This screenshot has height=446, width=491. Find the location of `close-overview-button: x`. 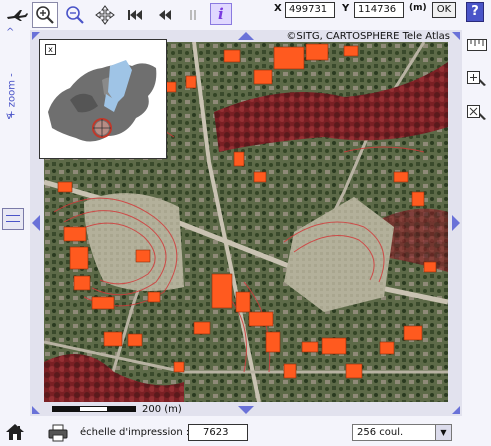

close-overview-button: x is located at coordinates (50, 49).